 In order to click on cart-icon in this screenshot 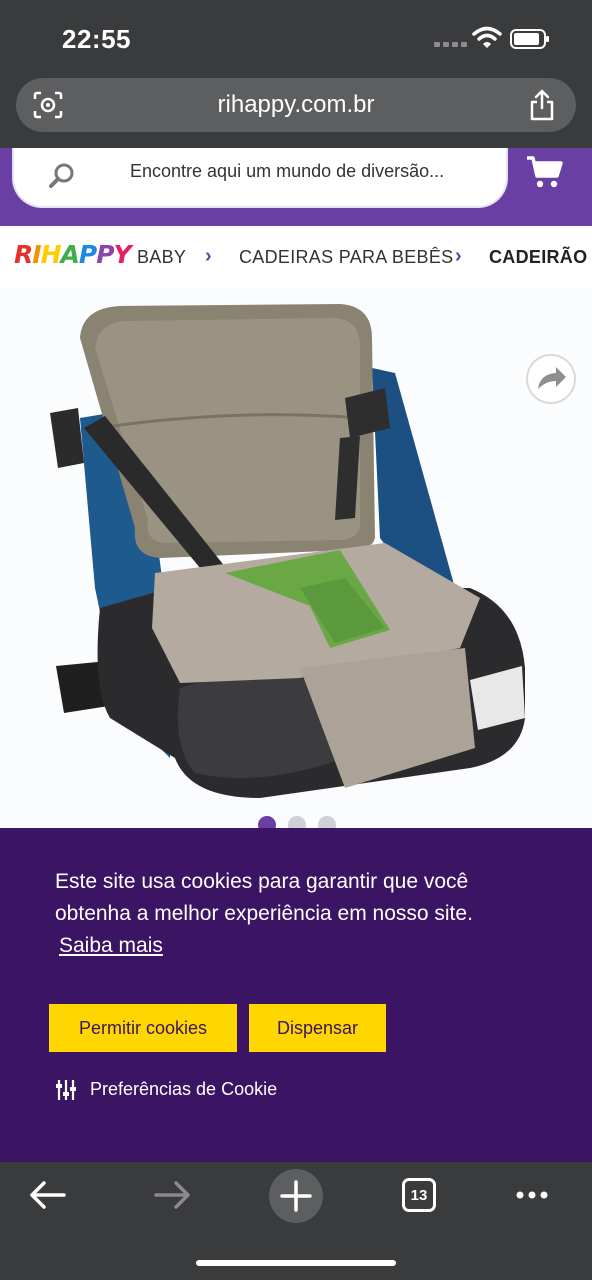, I will do `click(545, 172)`.